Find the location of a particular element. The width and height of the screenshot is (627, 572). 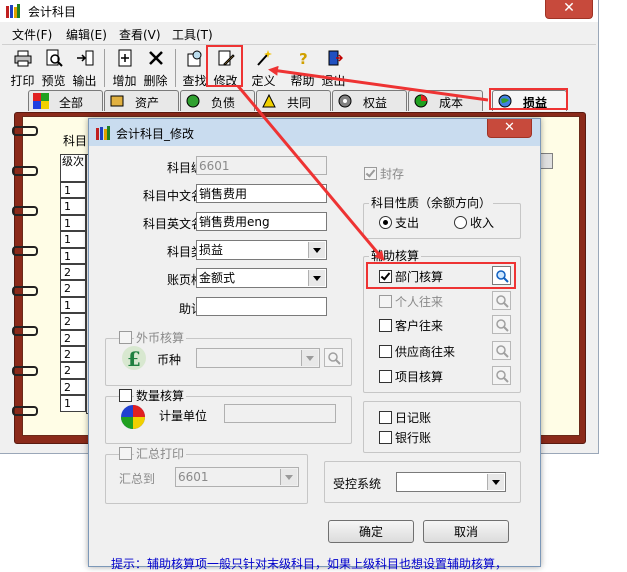

annotation-arrows is located at coordinates (362, 163).